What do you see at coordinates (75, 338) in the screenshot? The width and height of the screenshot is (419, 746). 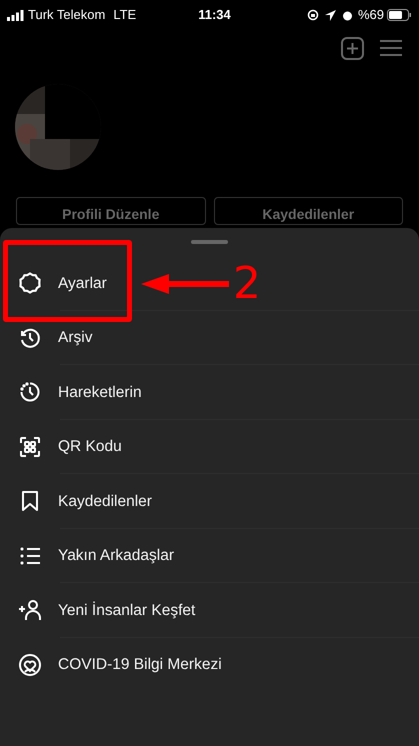 I see `menu-item: Arşiv` at bounding box center [75, 338].